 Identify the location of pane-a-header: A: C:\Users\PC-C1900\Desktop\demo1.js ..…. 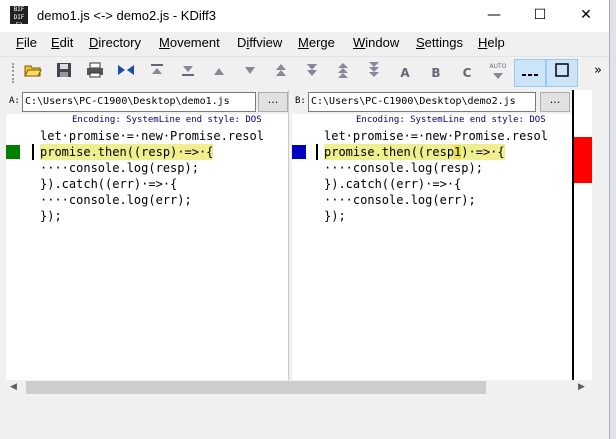
(147, 102).